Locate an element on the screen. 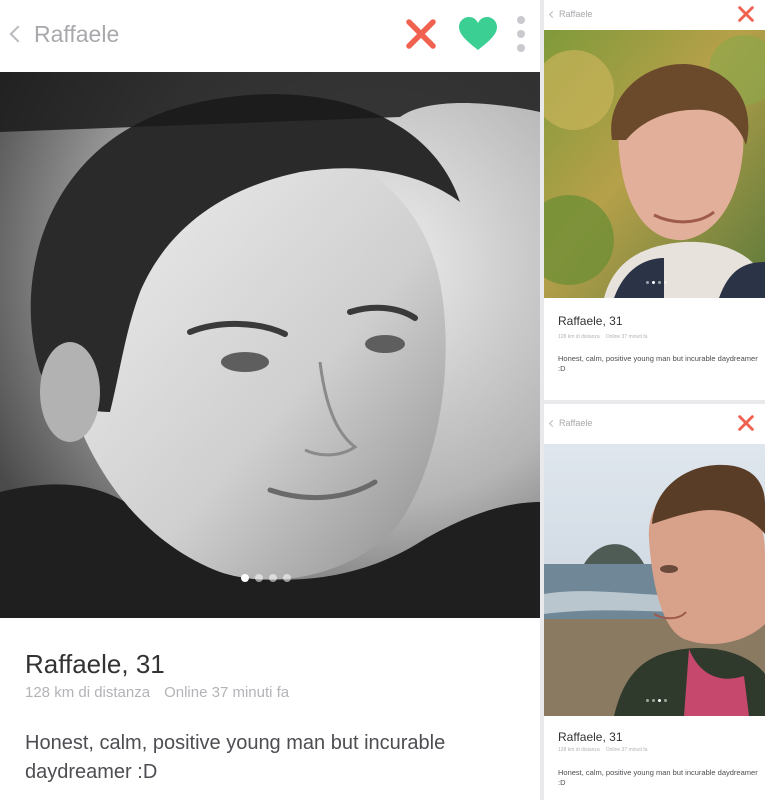  more-options-button is located at coordinates (521, 34).